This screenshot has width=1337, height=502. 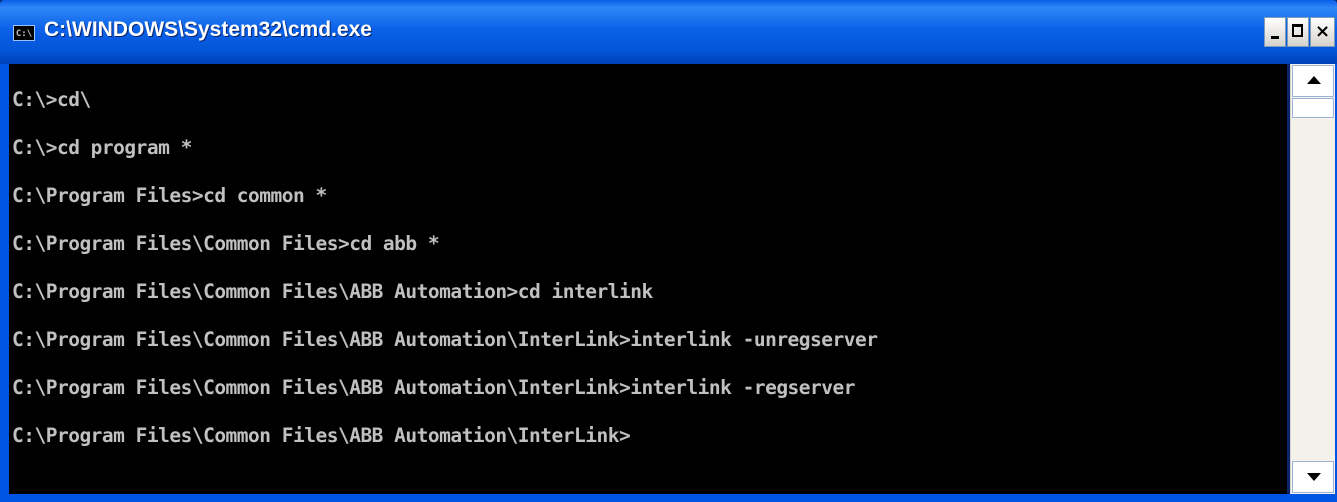 What do you see at coordinates (1312, 279) in the screenshot?
I see `vertical-scrollbar` at bounding box center [1312, 279].